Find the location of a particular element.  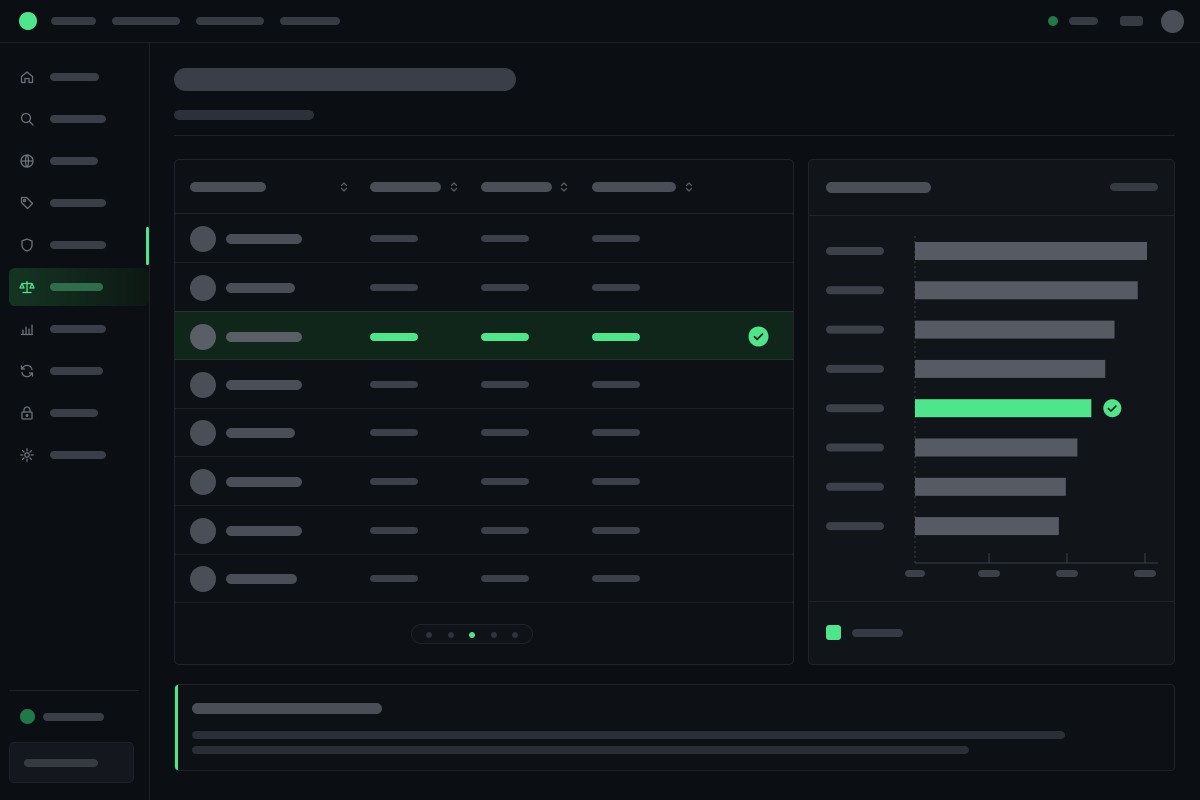

sidebar-footer-button-label is located at coordinates (61, 763).